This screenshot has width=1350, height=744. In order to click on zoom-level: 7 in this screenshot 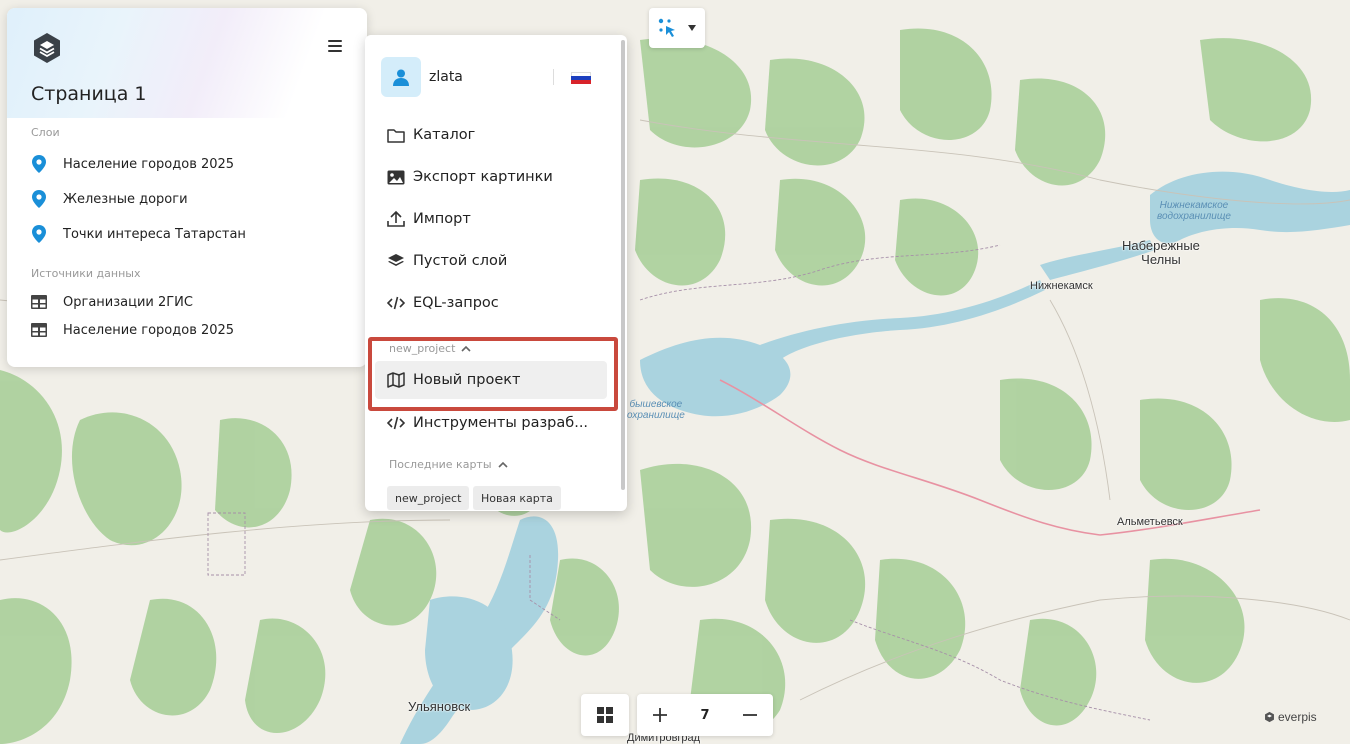, I will do `click(705, 715)`.